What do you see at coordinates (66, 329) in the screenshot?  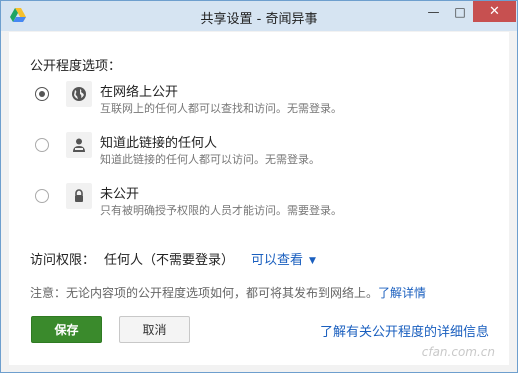 I see `save-button: 保存` at bounding box center [66, 329].